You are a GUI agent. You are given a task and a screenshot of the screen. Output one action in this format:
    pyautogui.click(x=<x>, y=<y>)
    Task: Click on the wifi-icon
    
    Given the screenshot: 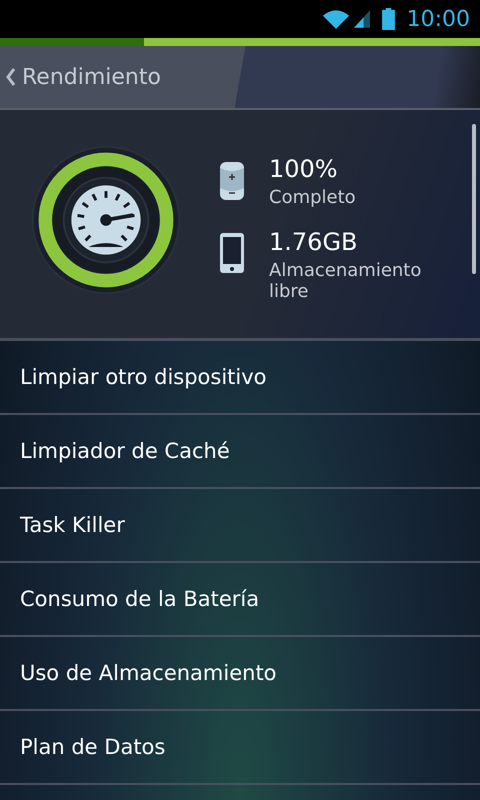 What is the action you would take?
    pyautogui.click(x=336, y=19)
    